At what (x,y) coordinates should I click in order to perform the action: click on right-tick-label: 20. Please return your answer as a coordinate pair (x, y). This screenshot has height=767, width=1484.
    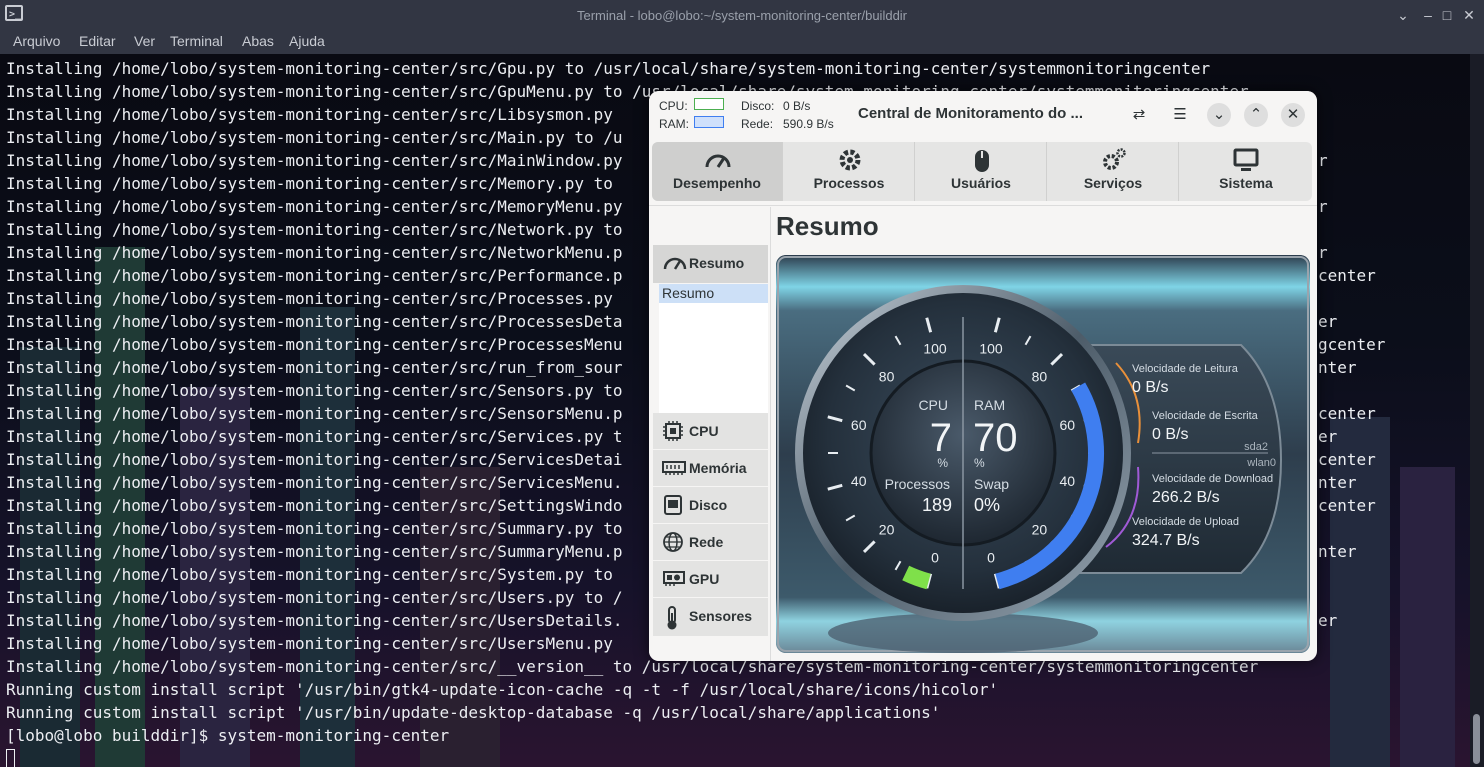
    Looking at the image, I should click on (1040, 529).